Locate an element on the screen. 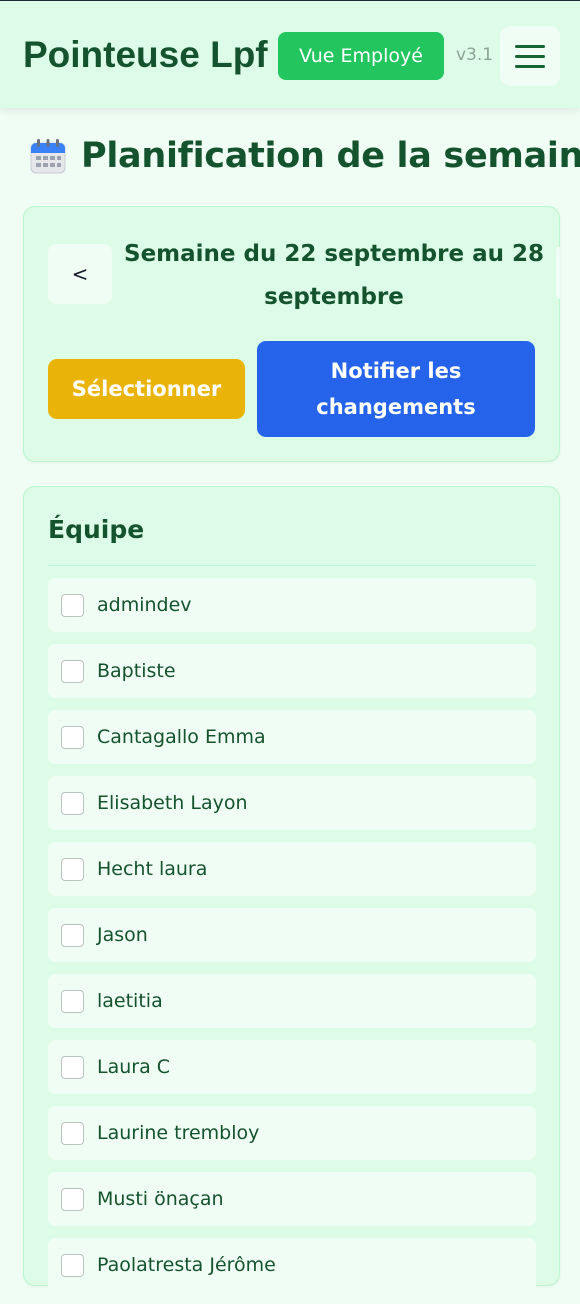 The image size is (580, 1304). team-member-item: Paolatresta Jérôme is located at coordinates (292, 1265).